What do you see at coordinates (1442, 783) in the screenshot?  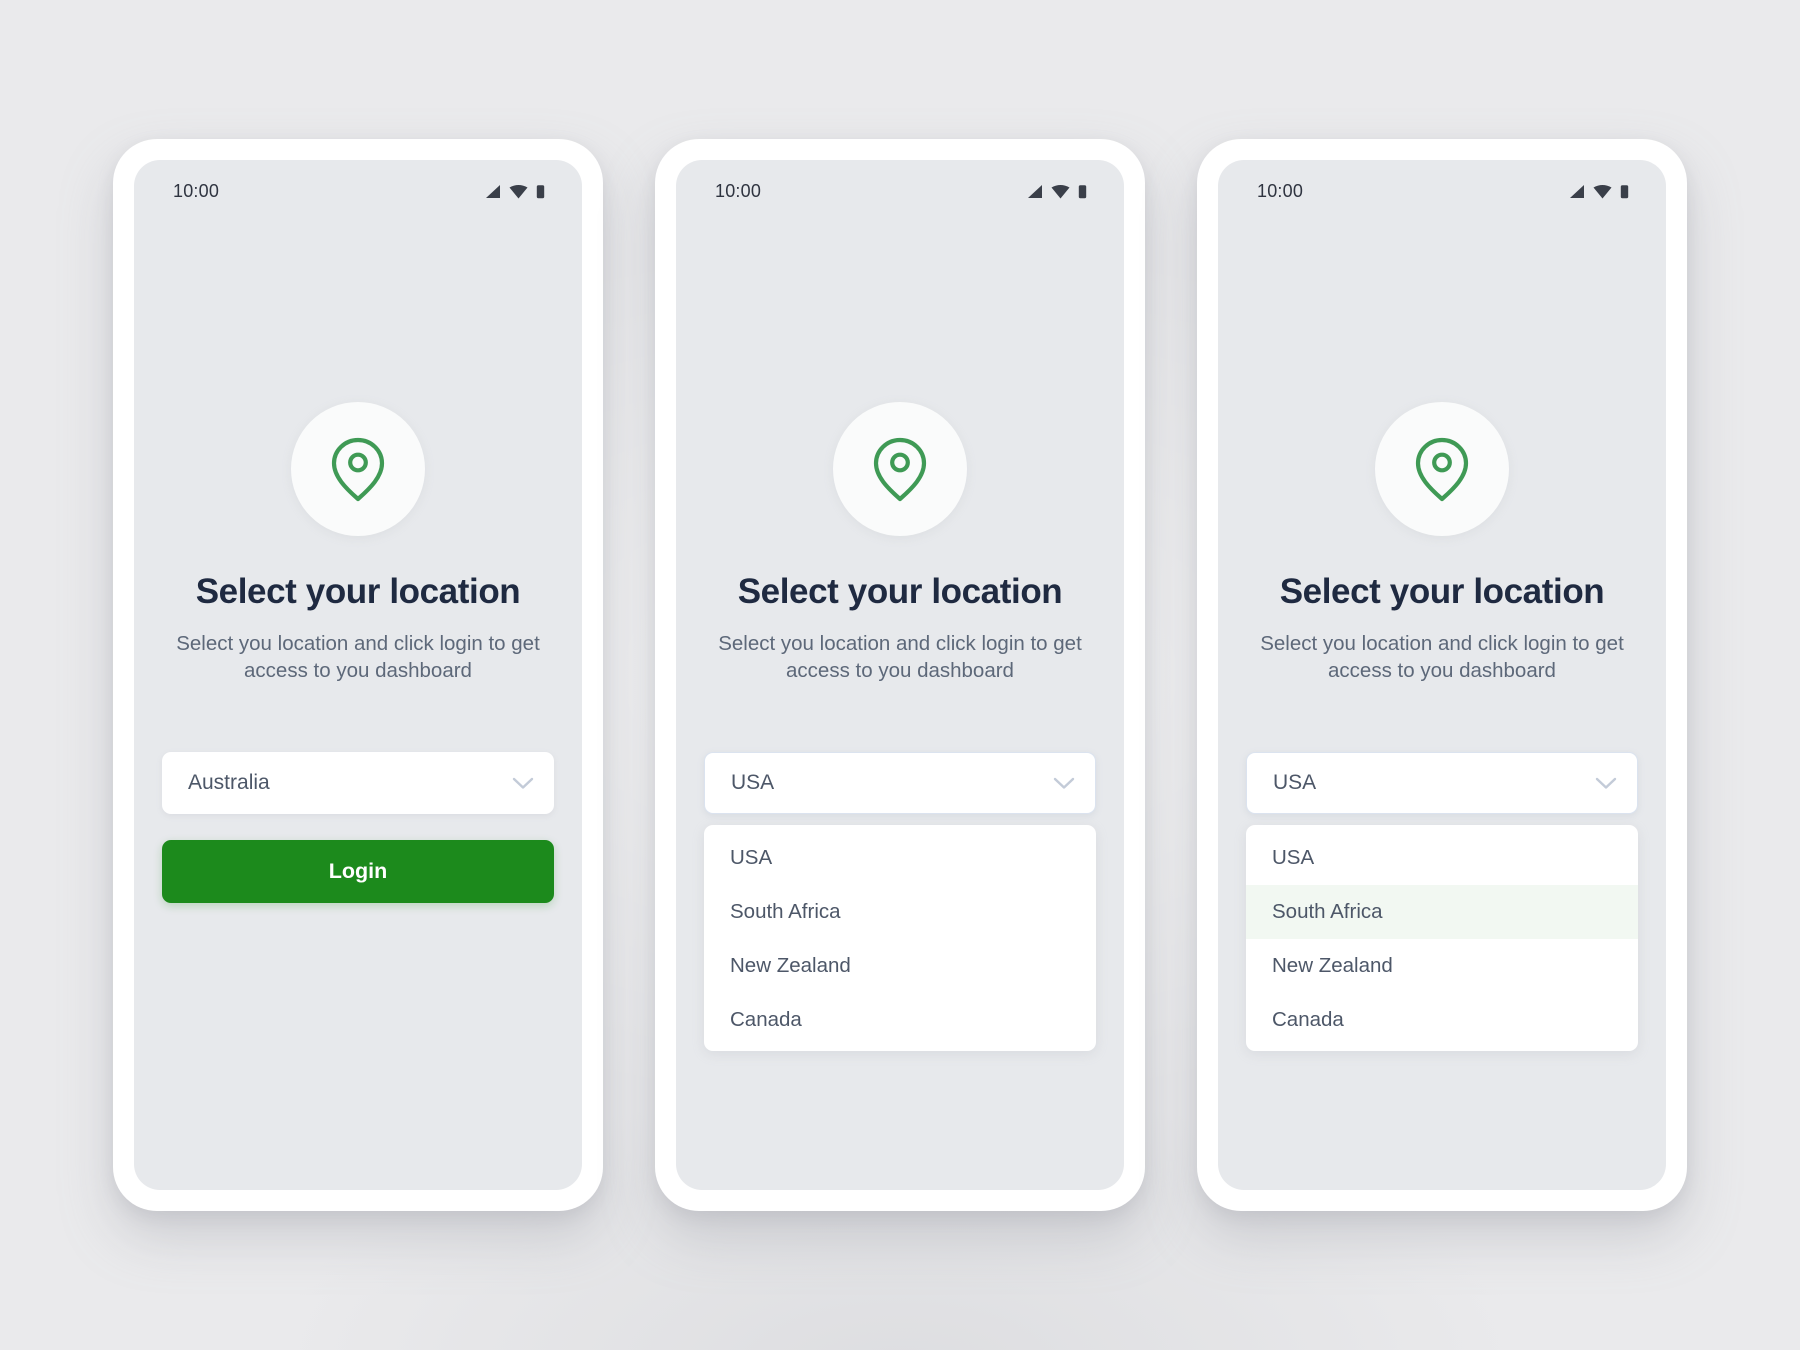 I see `location-select-3: USA` at bounding box center [1442, 783].